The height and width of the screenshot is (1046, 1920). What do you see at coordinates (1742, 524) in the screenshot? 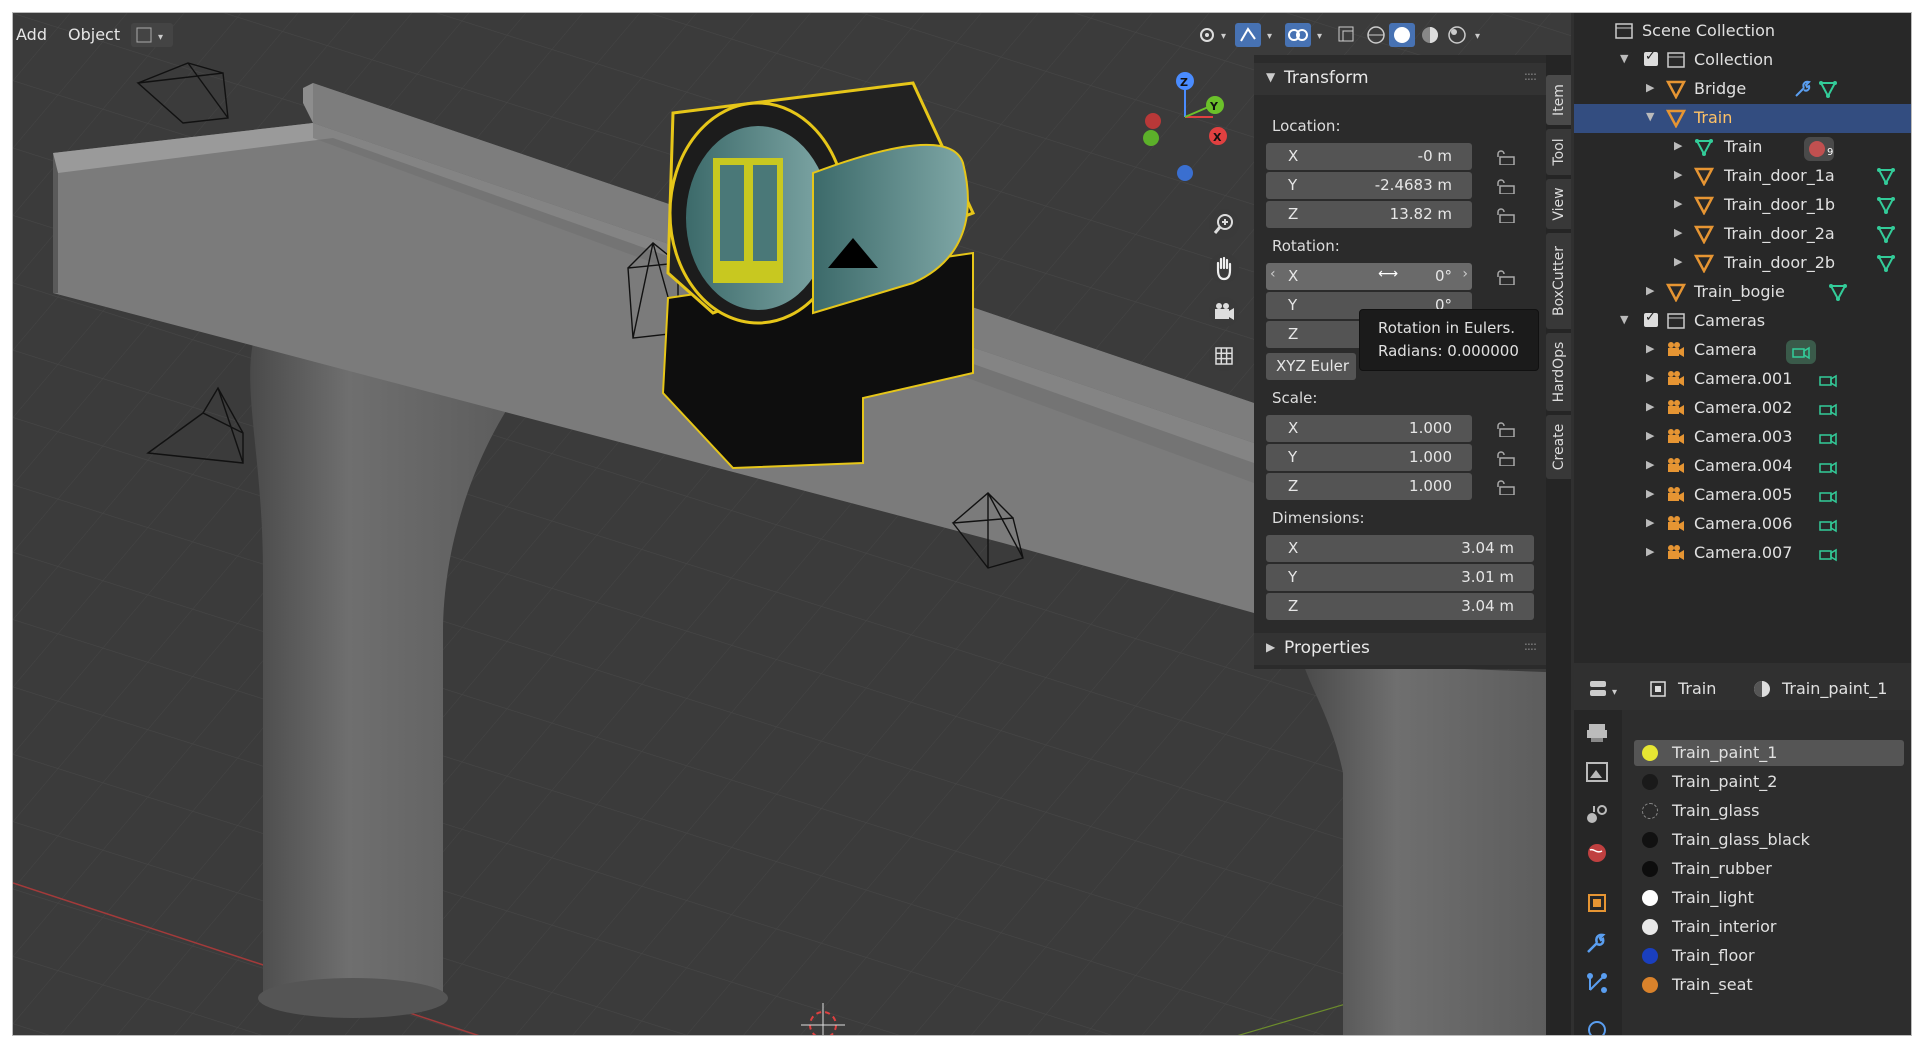
I see `outliner-item-camera-006: ▶ Camera.006` at bounding box center [1742, 524].